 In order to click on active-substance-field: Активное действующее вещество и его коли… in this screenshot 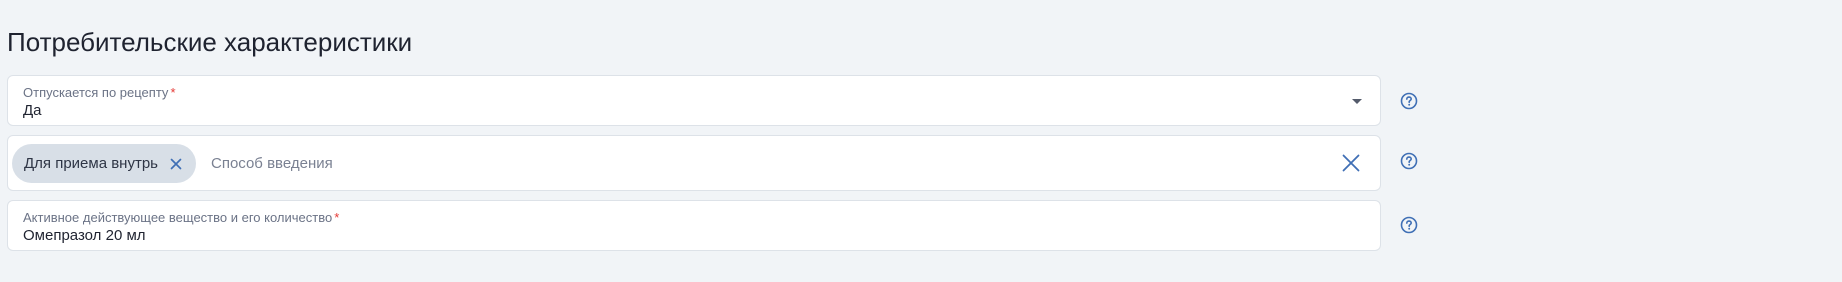, I will do `click(694, 225)`.